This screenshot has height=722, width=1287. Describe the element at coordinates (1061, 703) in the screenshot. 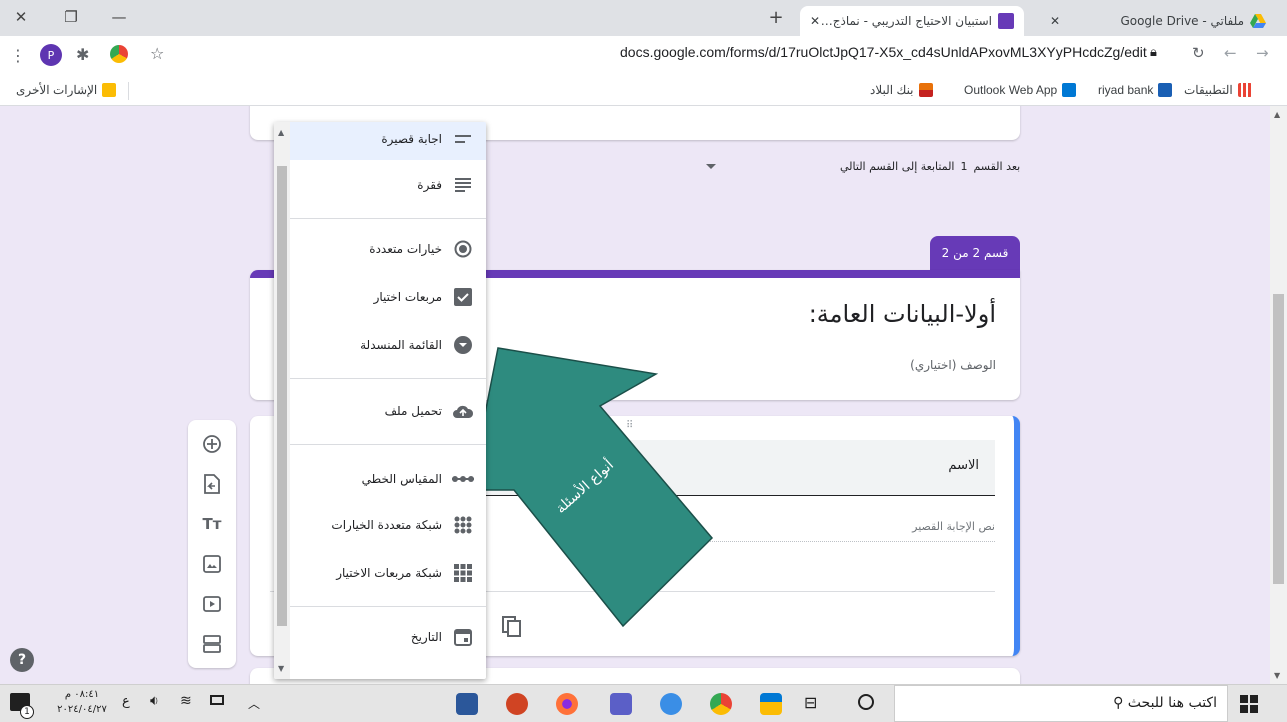

I see `taskbar-search-input: اكتب هنا للبحث ⚲` at that location.